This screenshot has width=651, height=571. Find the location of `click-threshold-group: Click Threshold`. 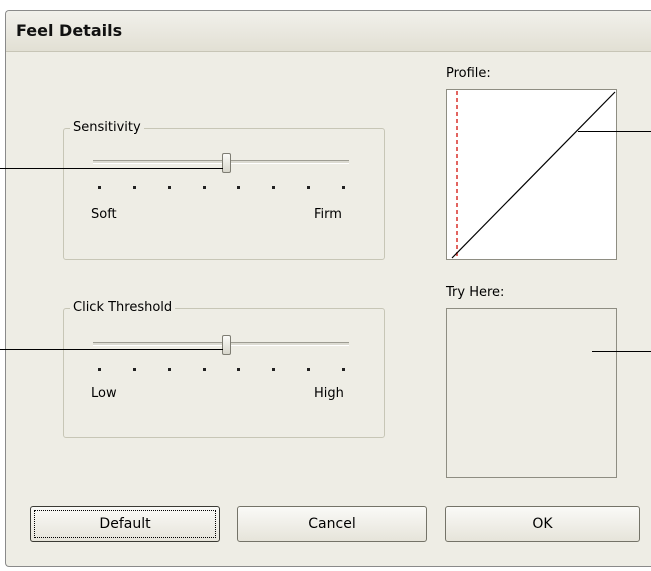

click-threshold-group: Click Threshold is located at coordinates (224, 369).